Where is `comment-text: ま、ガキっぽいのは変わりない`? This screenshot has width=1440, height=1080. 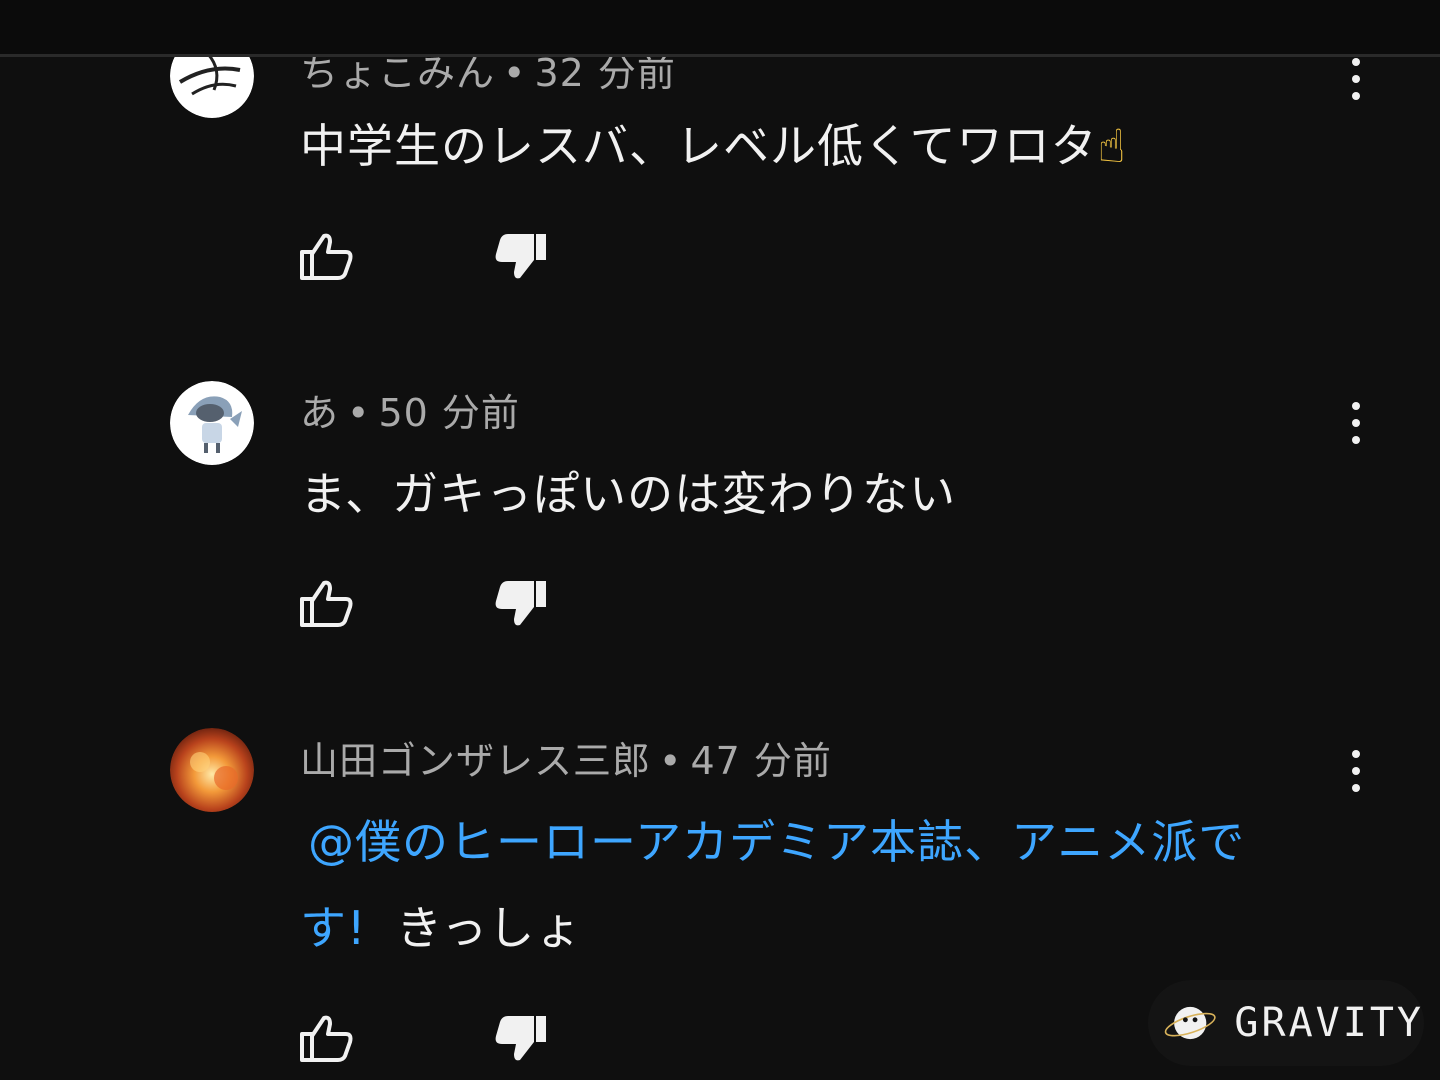
comment-text: ま、ガキっぽいのは変わりない is located at coordinates (628, 491).